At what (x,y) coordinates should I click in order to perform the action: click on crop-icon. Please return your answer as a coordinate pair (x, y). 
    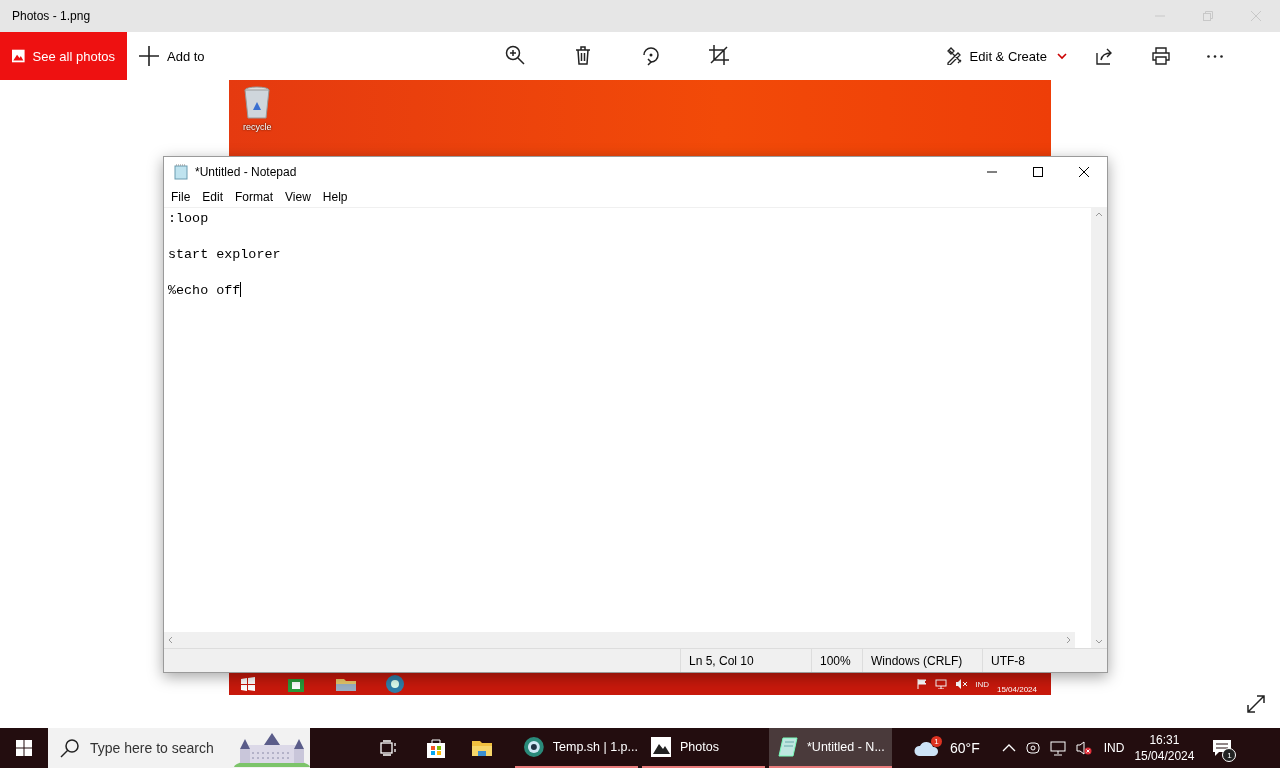
    Looking at the image, I should click on (719, 56).